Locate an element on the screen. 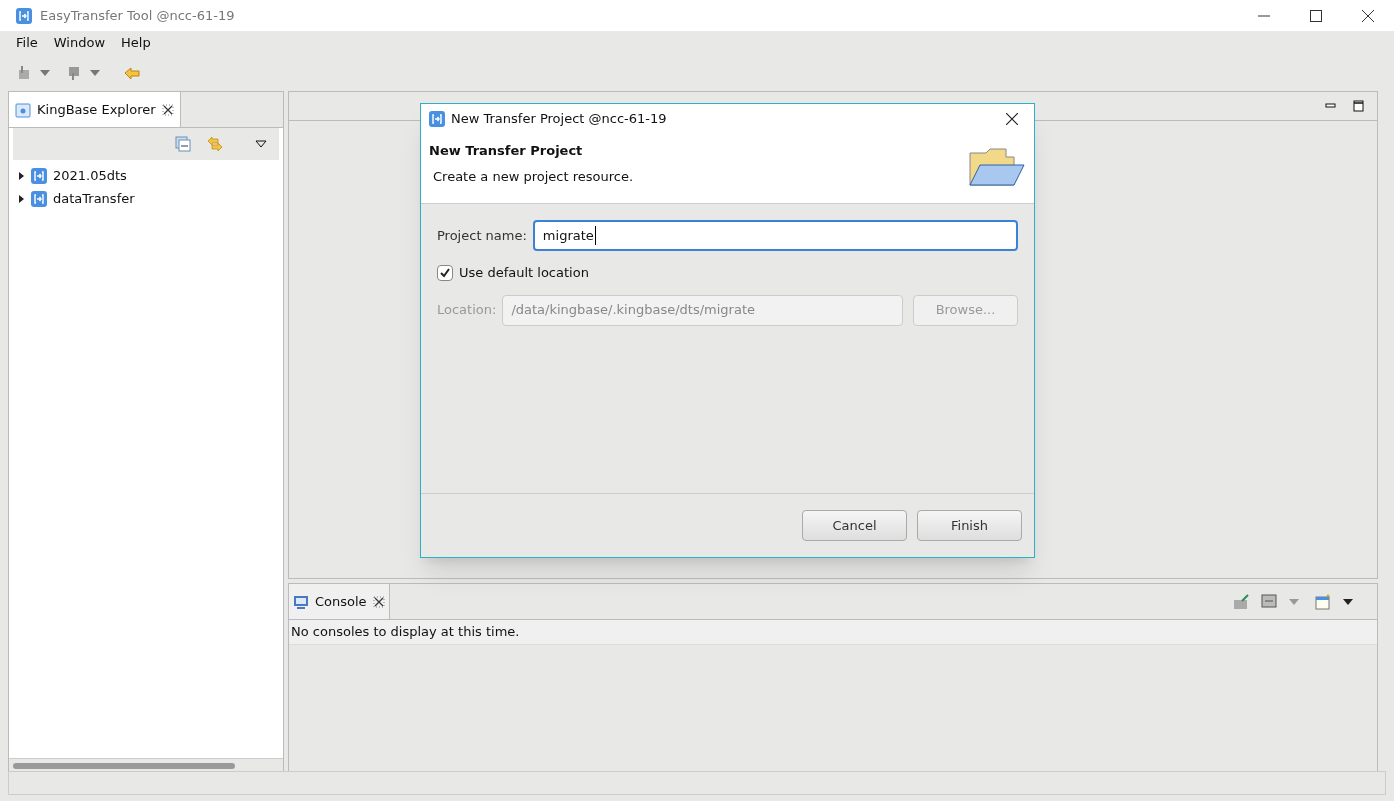 The image size is (1394, 801). dropdown-arrow-icon is located at coordinates (1348, 601).